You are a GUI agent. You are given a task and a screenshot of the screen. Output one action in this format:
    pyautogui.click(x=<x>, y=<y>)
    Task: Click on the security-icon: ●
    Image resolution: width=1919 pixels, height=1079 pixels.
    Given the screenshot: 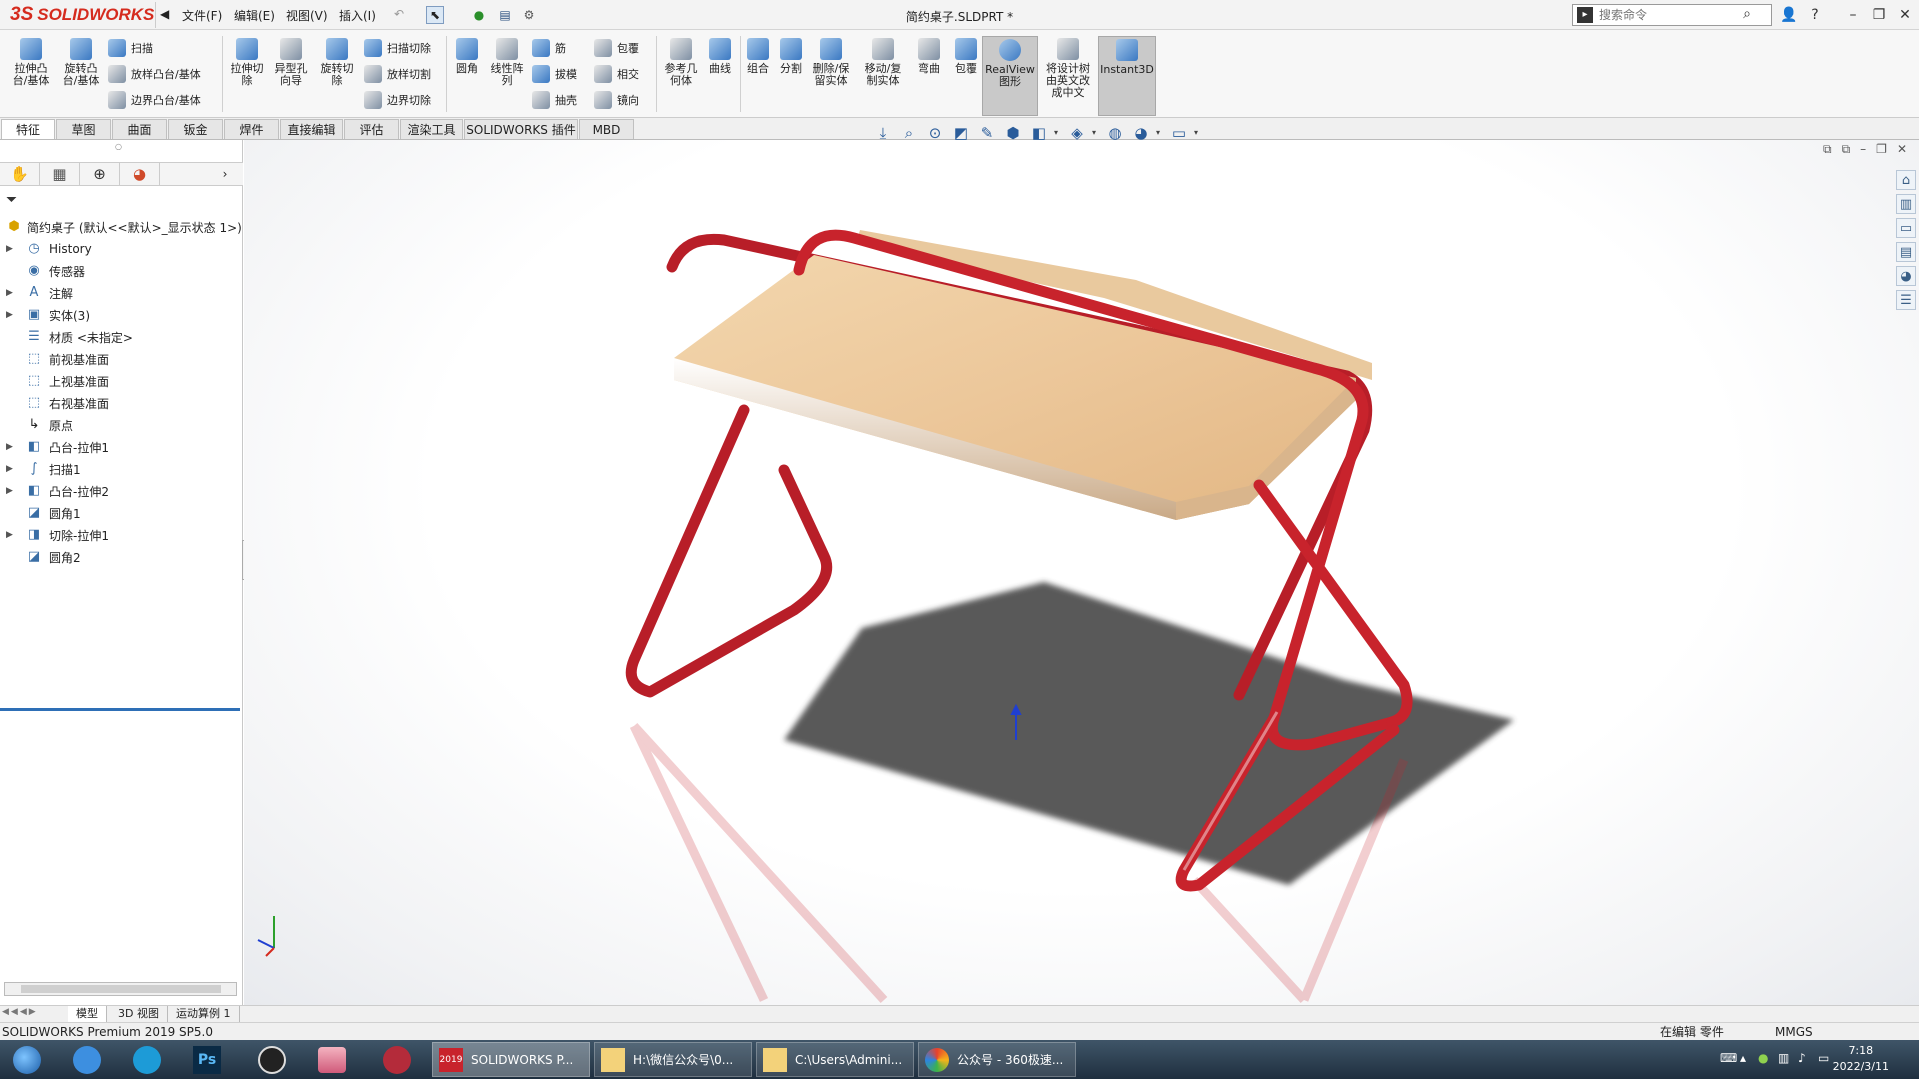 What is the action you would take?
    pyautogui.click(x=1763, y=1058)
    